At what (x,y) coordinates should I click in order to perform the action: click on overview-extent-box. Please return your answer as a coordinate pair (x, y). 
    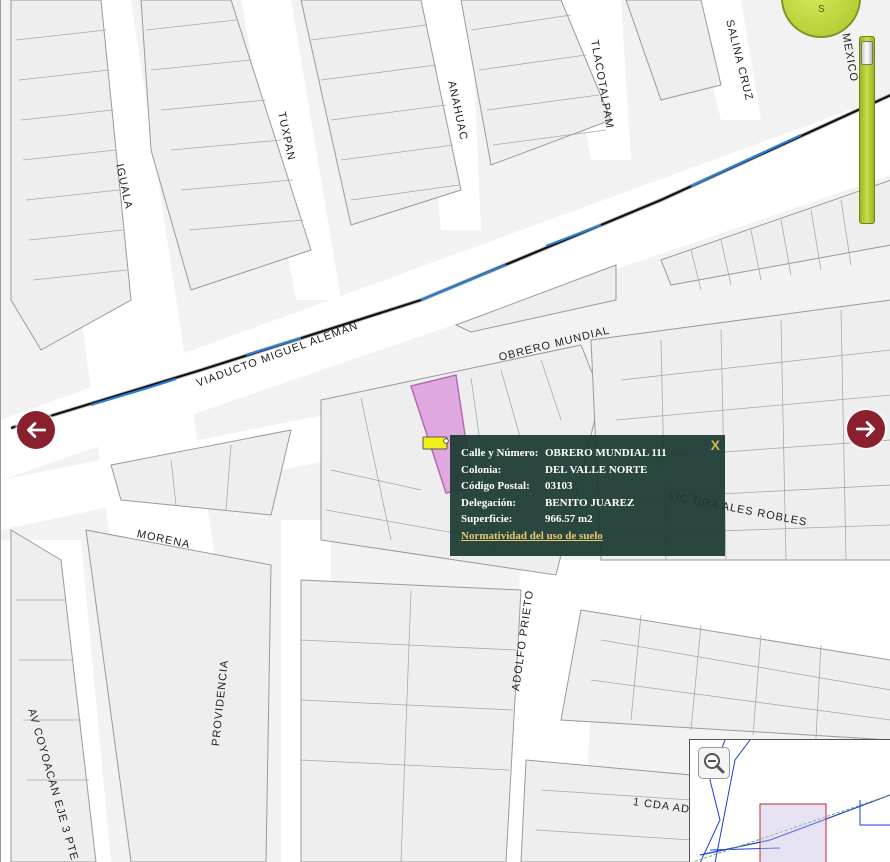
    Looking at the image, I should click on (793, 832).